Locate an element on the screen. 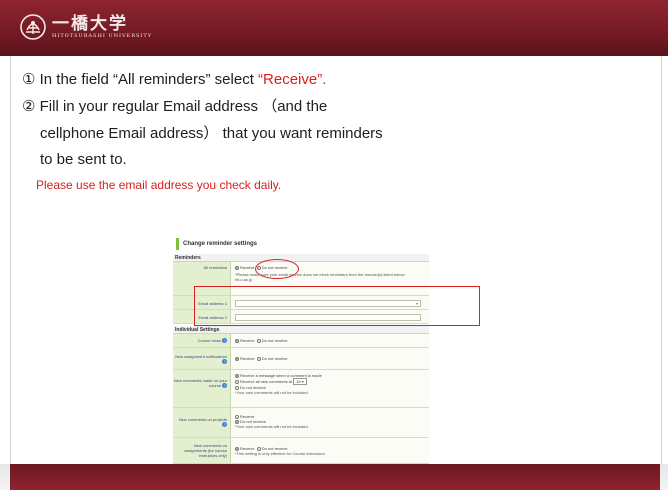 Image resolution: width=668 pixels, height=490 pixels. header-bar: 一橋大学 HITOTSUBASHI UNIVERSITY is located at coordinates (334, 28).